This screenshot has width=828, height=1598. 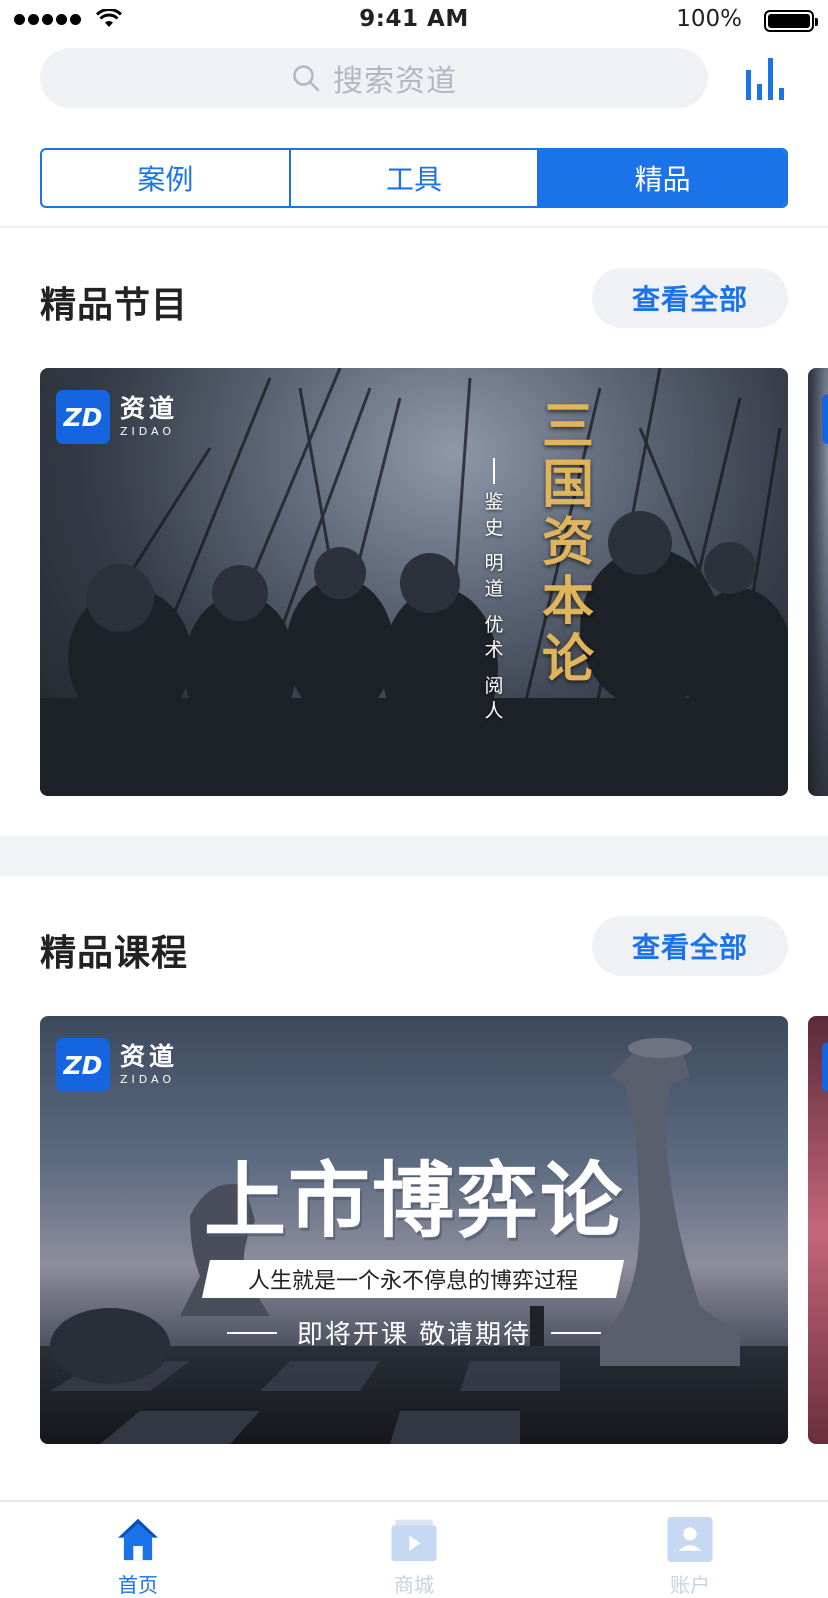 I want to click on title-char: 三, so click(x=567, y=426).